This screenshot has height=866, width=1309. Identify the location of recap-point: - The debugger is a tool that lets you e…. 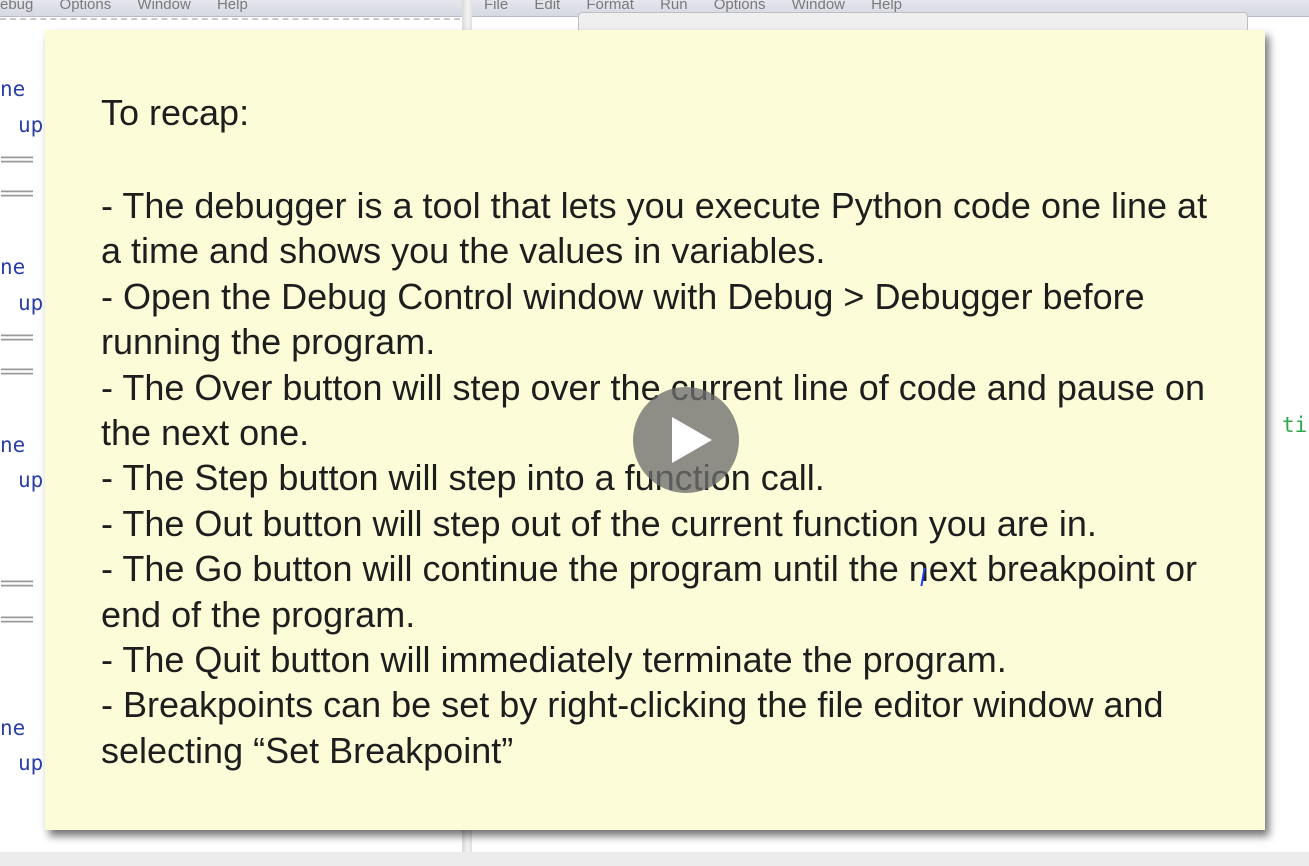
(654, 228).